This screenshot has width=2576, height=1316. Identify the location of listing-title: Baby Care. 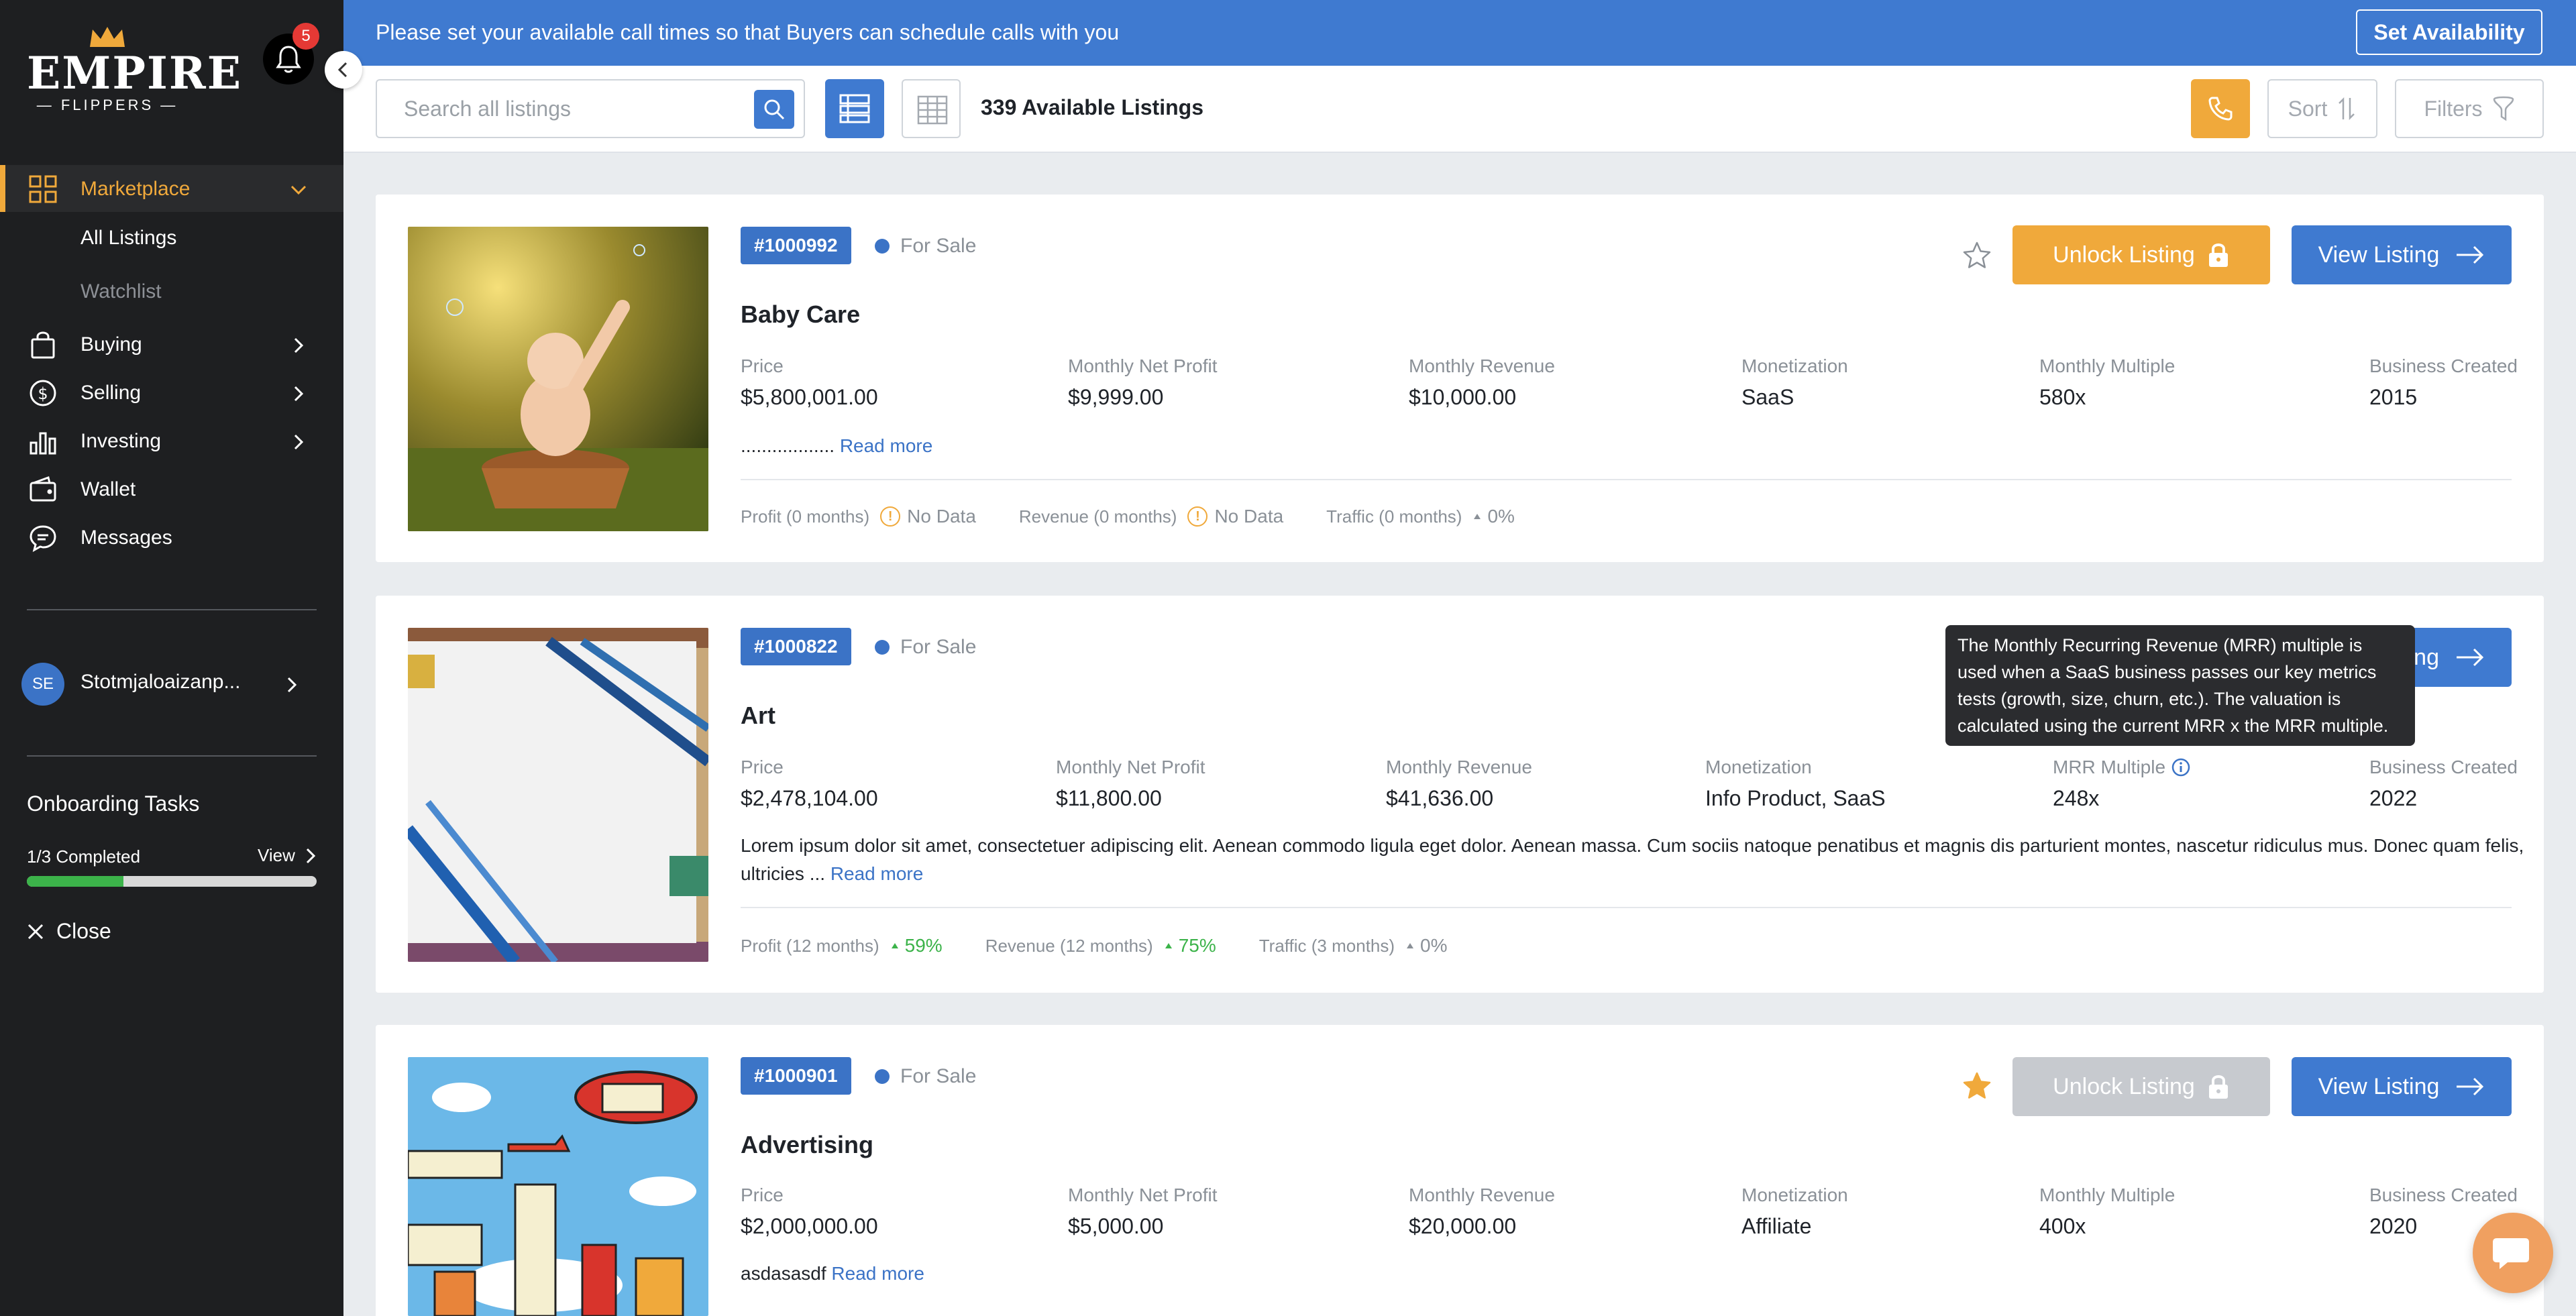
(800, 314).